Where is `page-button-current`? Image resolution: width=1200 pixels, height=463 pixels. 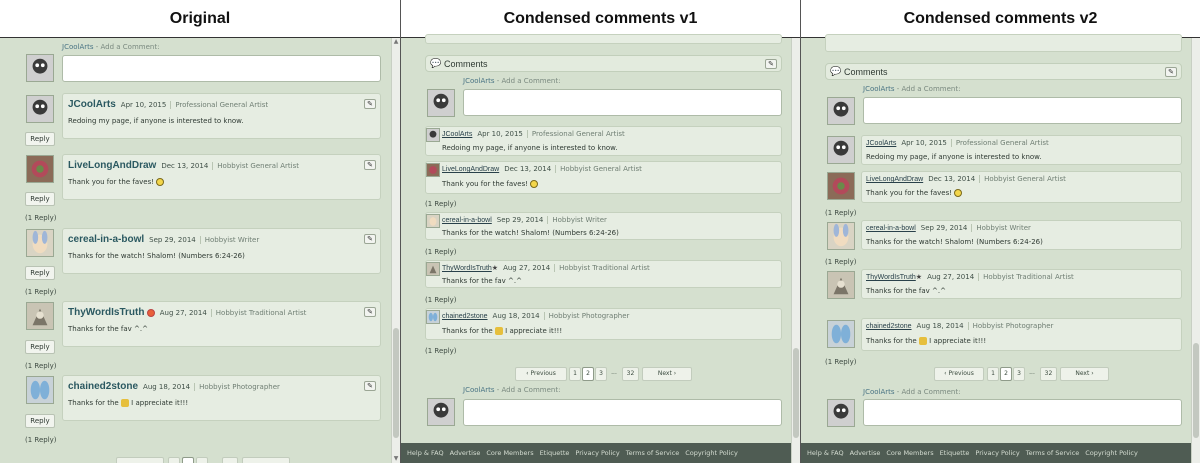 page-button-current is located at coordinates (188, 460).